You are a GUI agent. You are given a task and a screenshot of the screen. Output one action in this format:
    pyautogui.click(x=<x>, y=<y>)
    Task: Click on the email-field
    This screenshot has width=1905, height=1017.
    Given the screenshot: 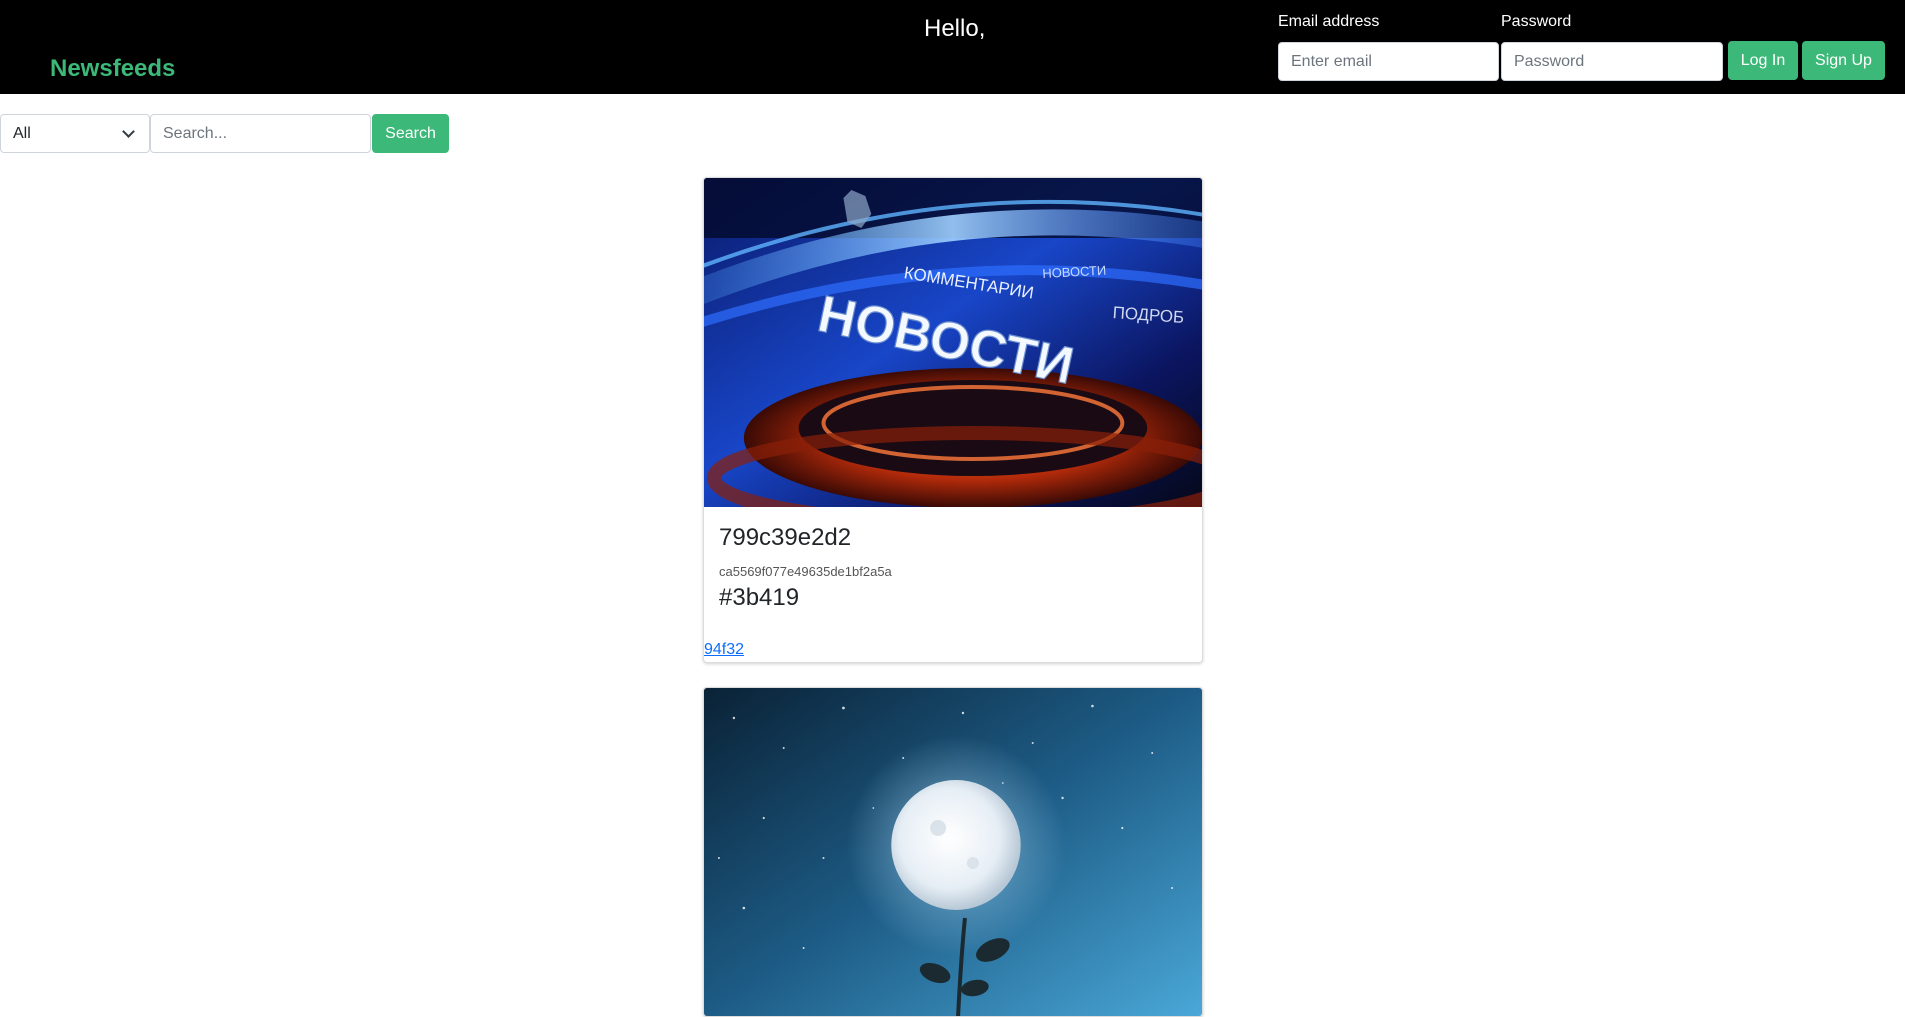 What is the action you would take?
    pyautogui.click(x=1388, y=61)
    